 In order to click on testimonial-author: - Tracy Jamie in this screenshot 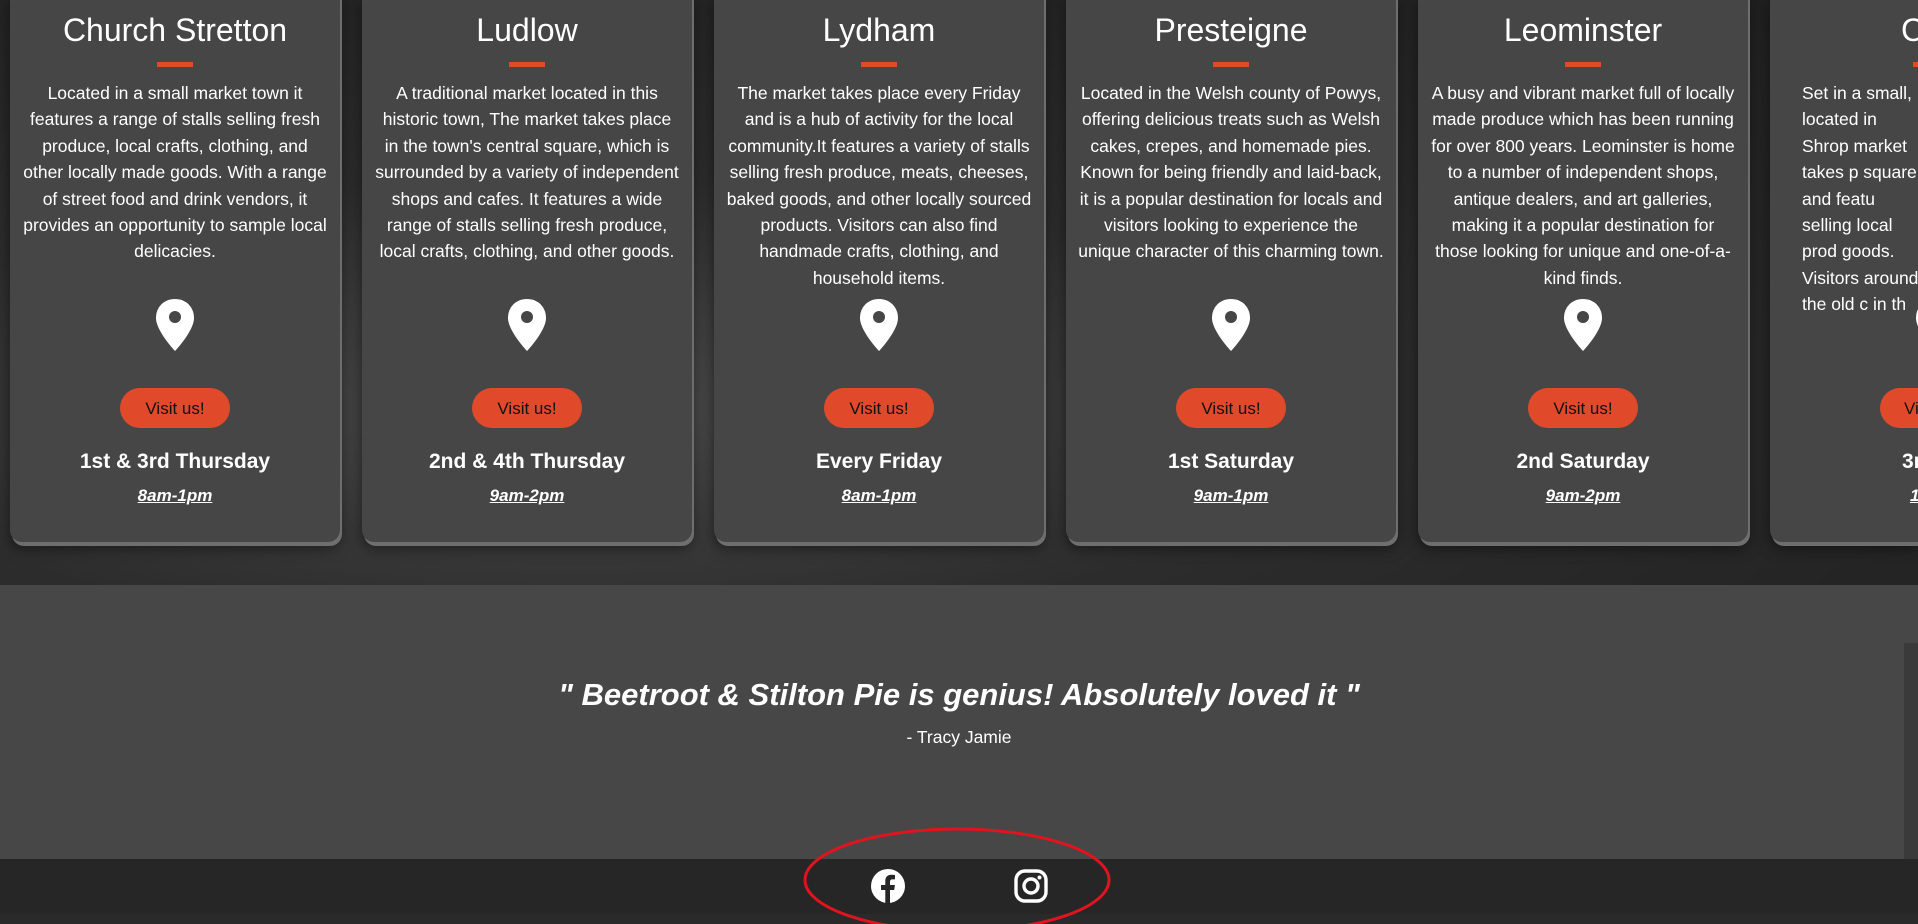, I will do `click(959, 737)`.